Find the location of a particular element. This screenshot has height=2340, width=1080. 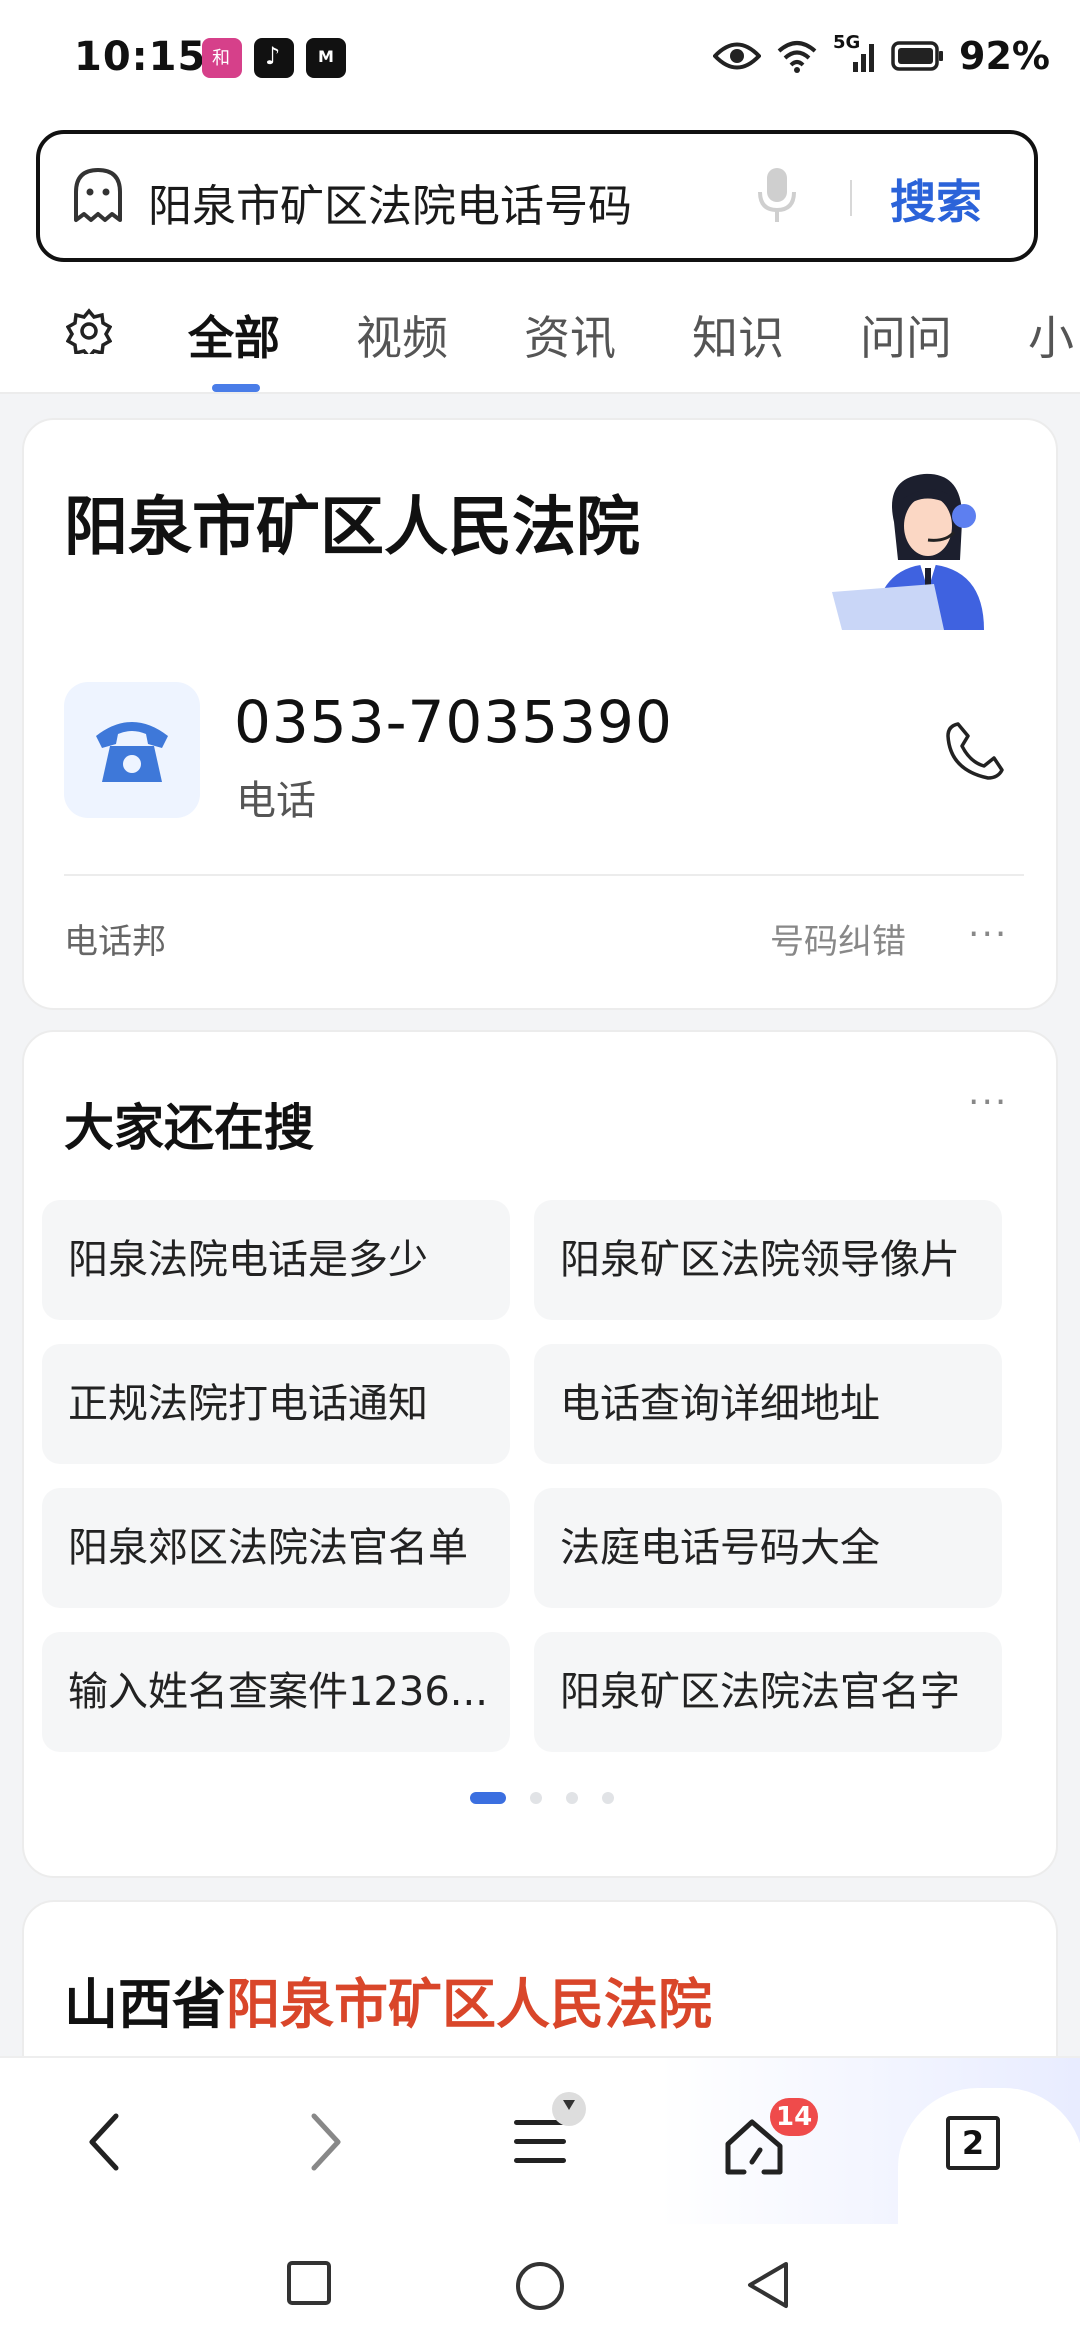

menu-icon is located at coordinates (540, 2144).